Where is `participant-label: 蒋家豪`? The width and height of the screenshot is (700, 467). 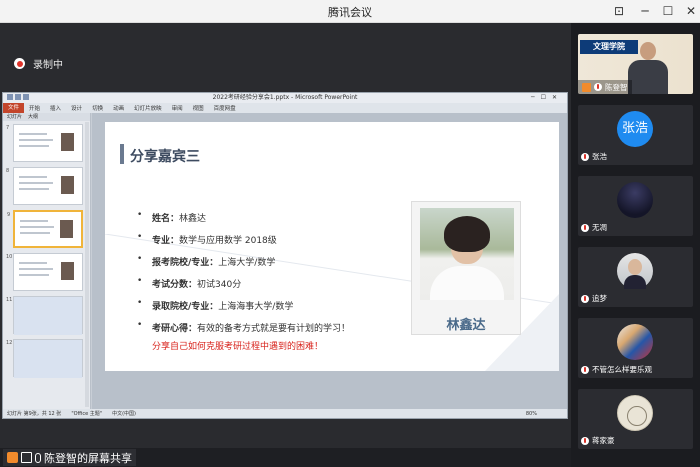 participant-label: 蒋家豪 is located at coordinates (598, 440).